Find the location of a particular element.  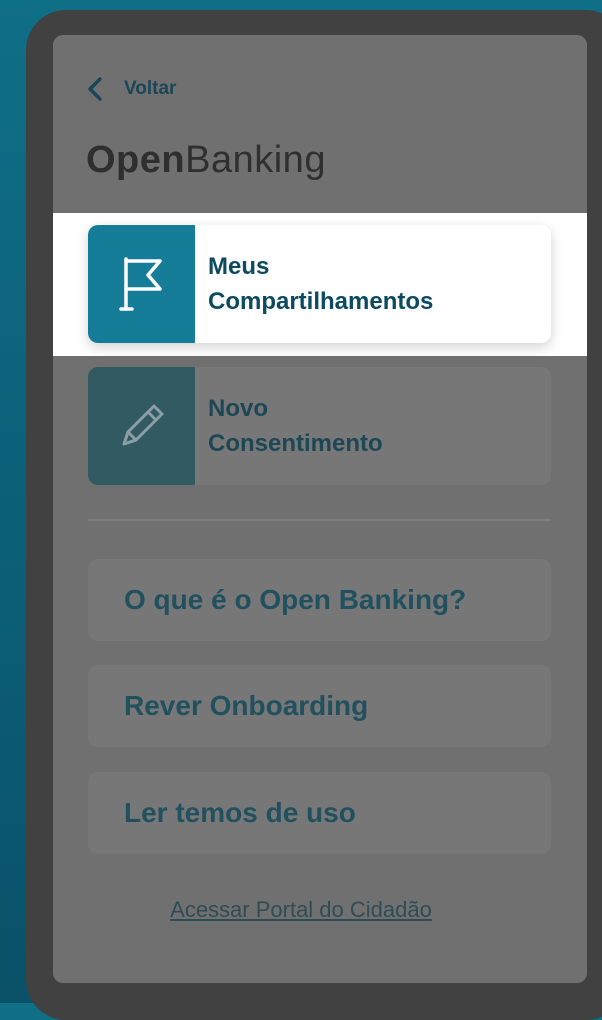

card-label-line1: Meus is located at coordinates (239, 266).